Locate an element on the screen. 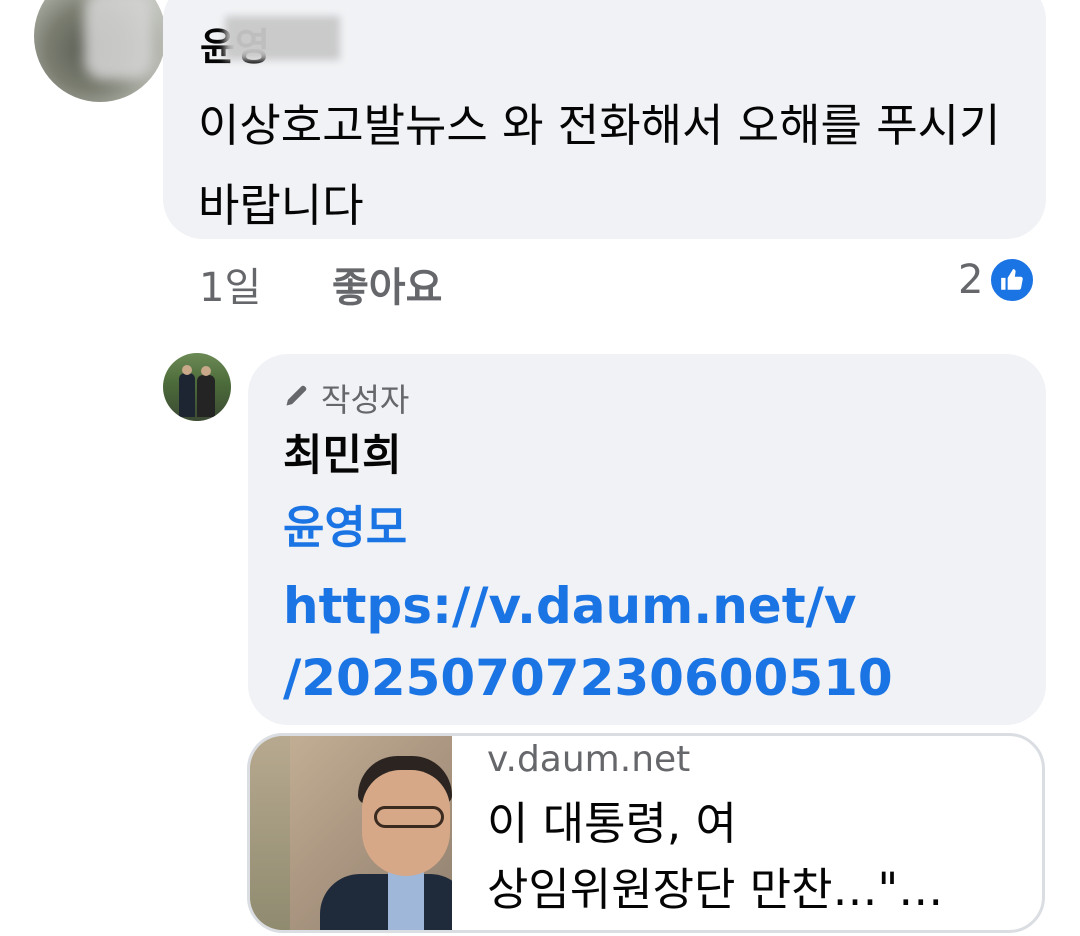  preview-domain: v.daum.net is located at coordinates (589, 759).